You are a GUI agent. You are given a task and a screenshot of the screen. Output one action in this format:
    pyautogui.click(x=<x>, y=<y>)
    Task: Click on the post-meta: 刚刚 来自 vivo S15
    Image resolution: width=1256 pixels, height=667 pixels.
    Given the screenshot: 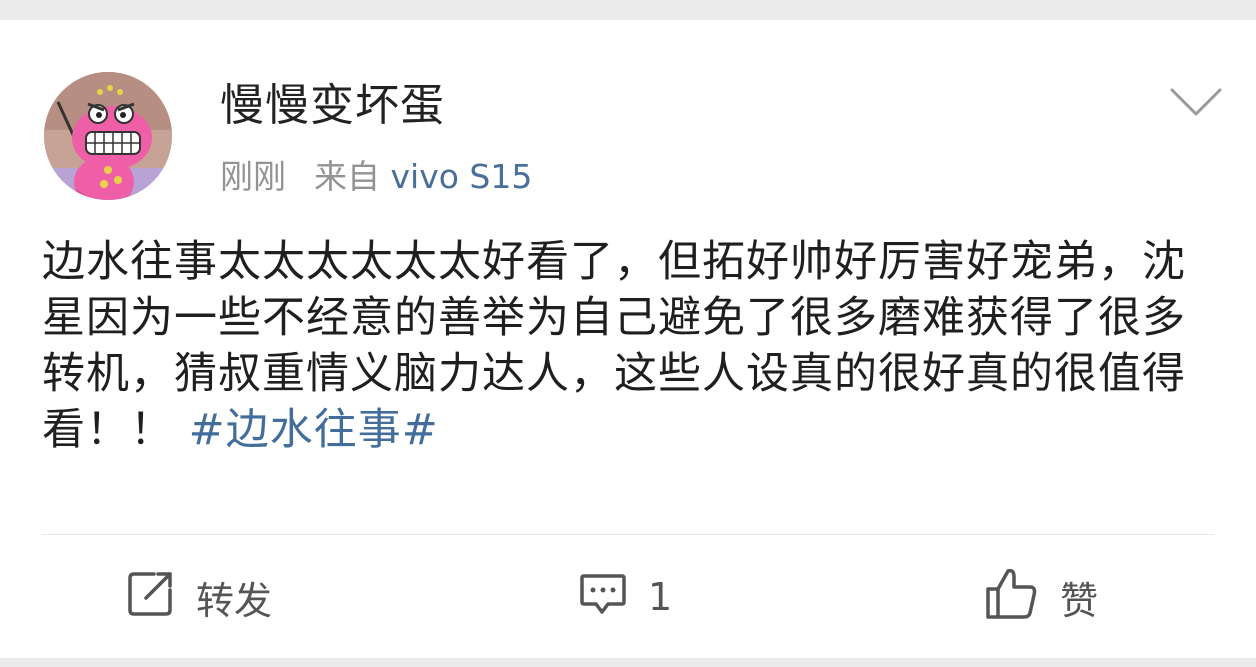 What is the action you would take?
    pyautogui.click(x=376, y=177)
    